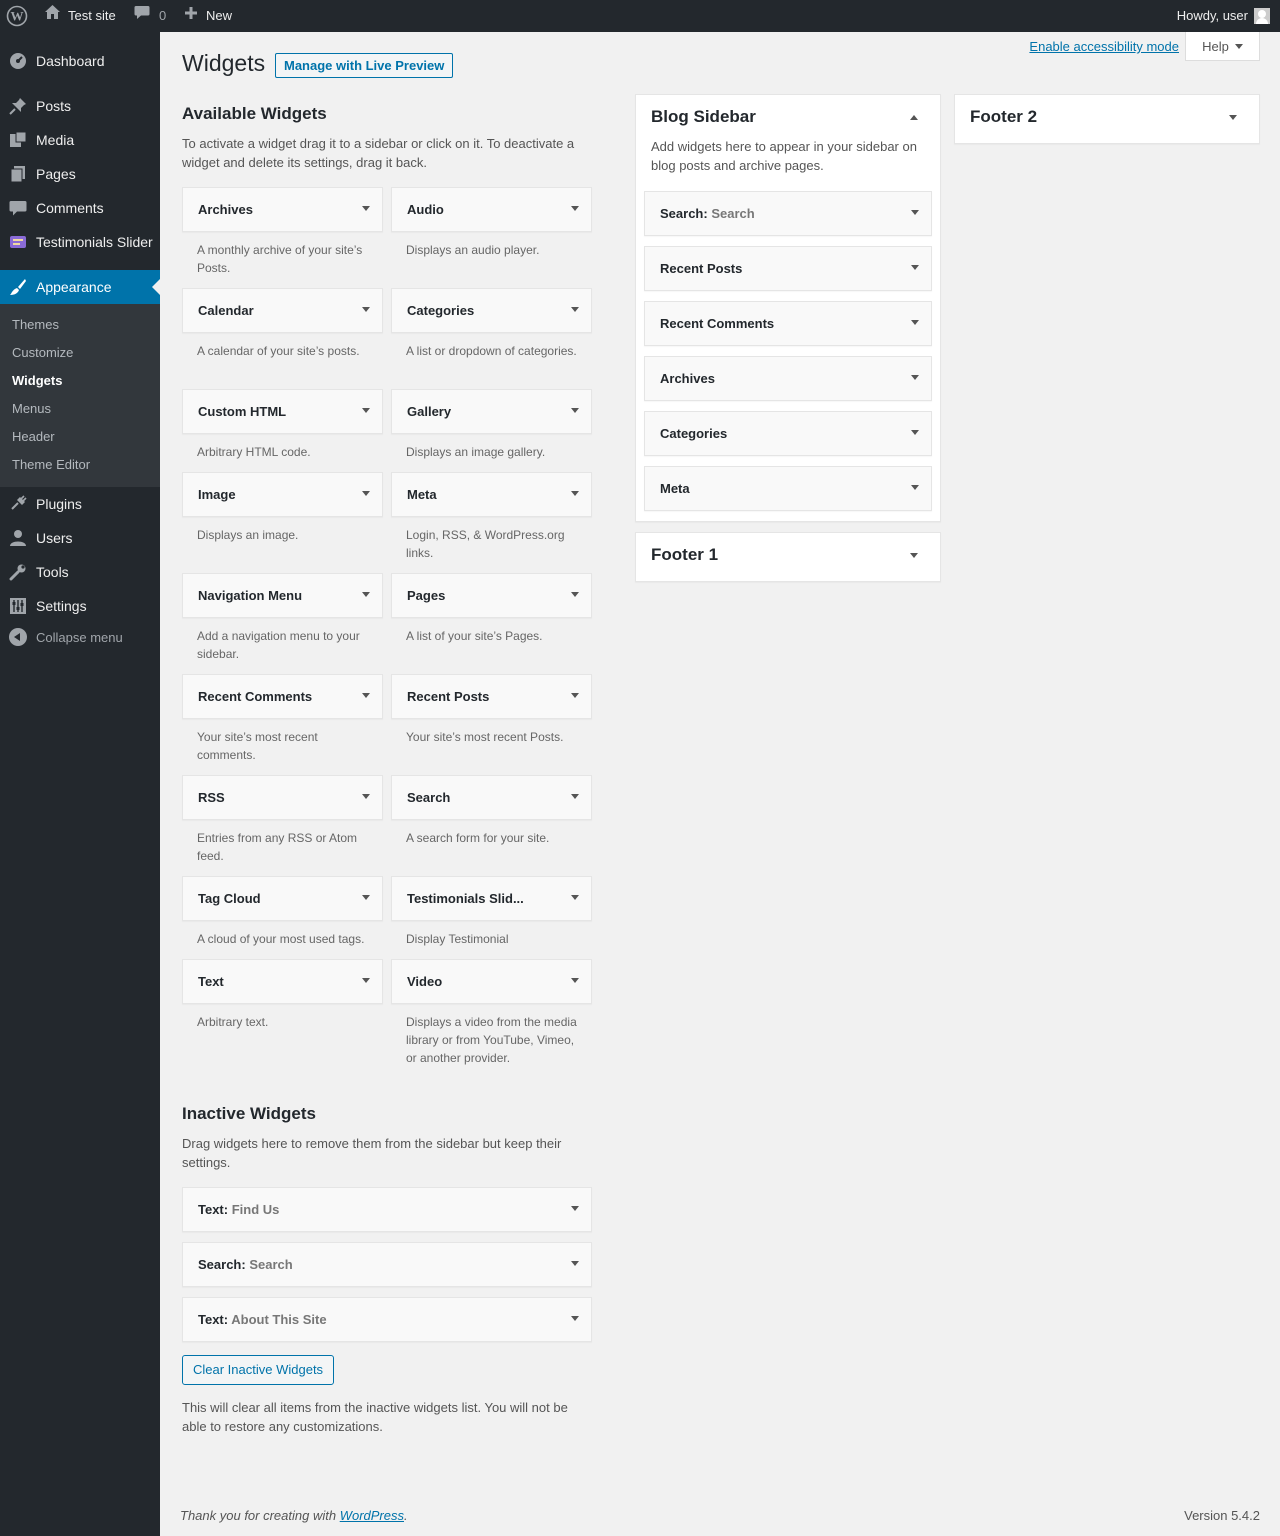 The image size is (1280, 1536). Describe the element at coordinates (387, 1209) in the screenshot. I see `inactive-widget: Text: Find Us` at that location.